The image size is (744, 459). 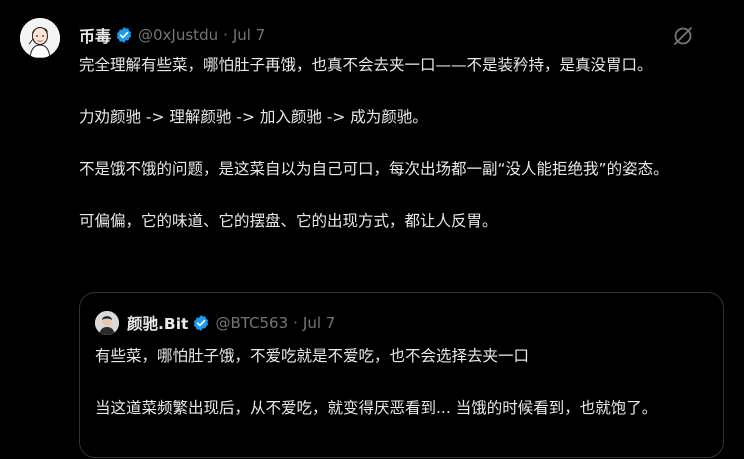 I want to click on tweet-paragraph: 完全理解有些菜，哪怕肚子再饿，也真不会去夹一口——不是装矜持，是真没胃口。, so click(x=366, y=65).